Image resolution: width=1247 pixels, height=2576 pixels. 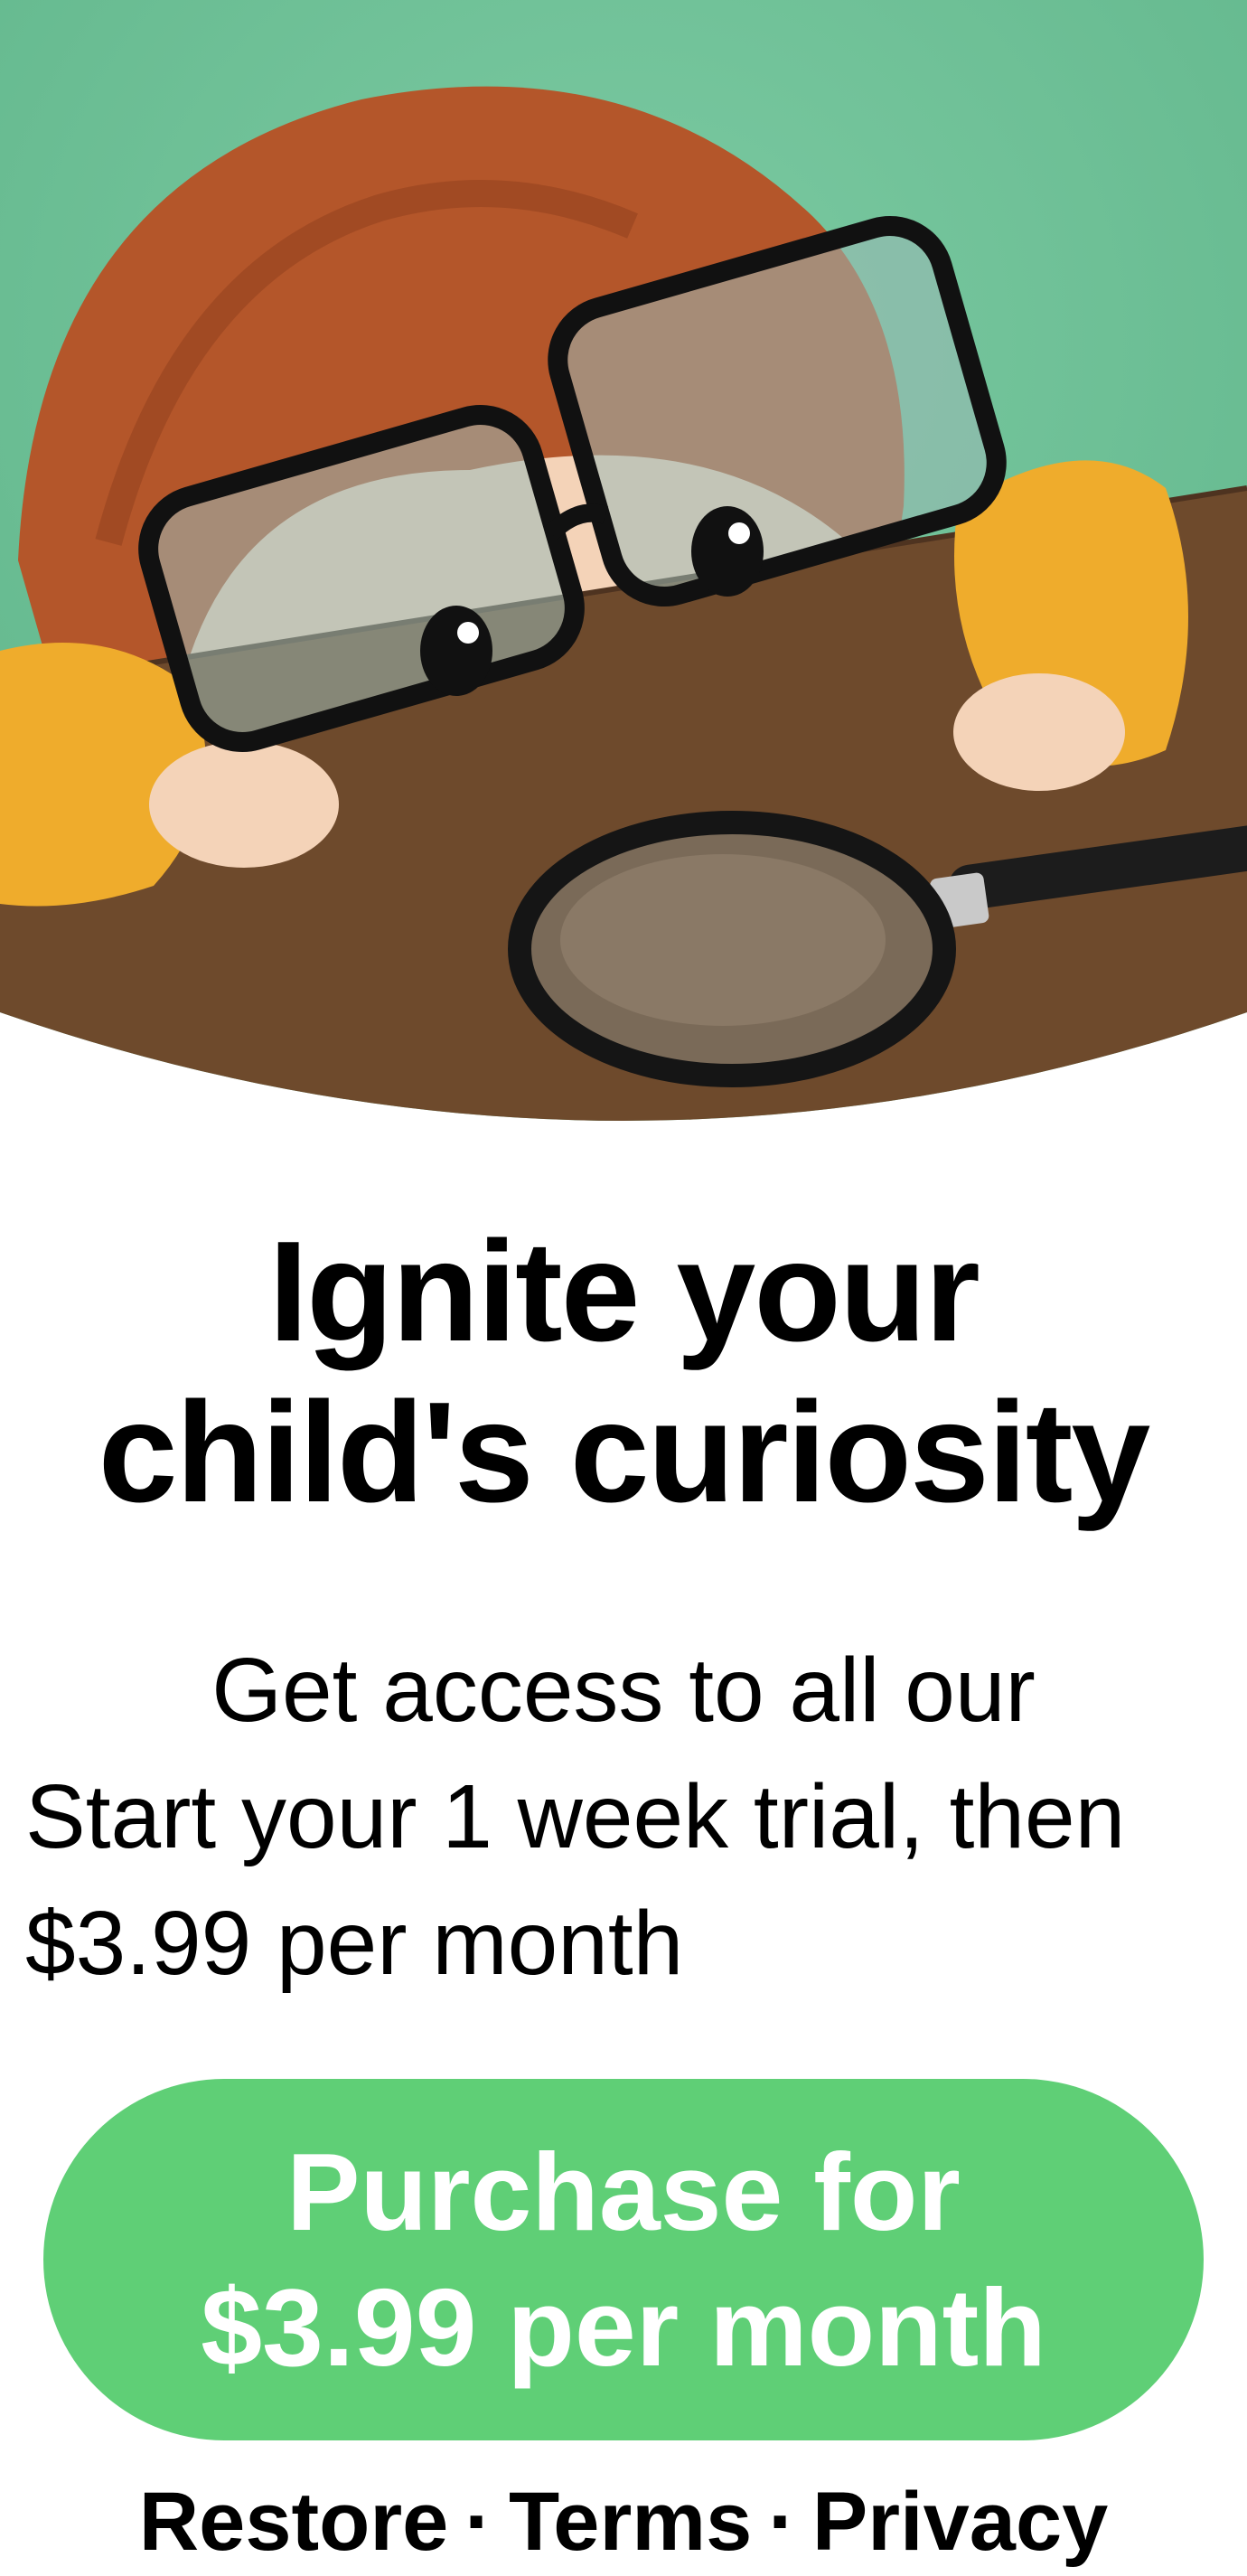 What do you see at coordinates (354, 1943) in the screenshot?
I see `trial-line-2: $3.99 per month` at bounding box center [354, 1943].